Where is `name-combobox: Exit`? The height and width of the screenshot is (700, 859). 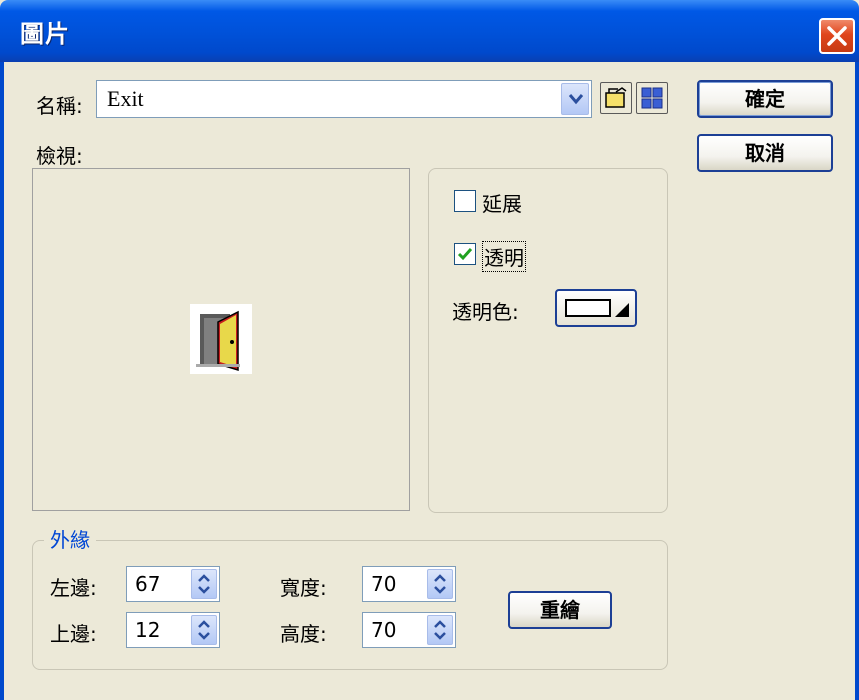 name-combobox: Exit is located at coordinates (344, 99).